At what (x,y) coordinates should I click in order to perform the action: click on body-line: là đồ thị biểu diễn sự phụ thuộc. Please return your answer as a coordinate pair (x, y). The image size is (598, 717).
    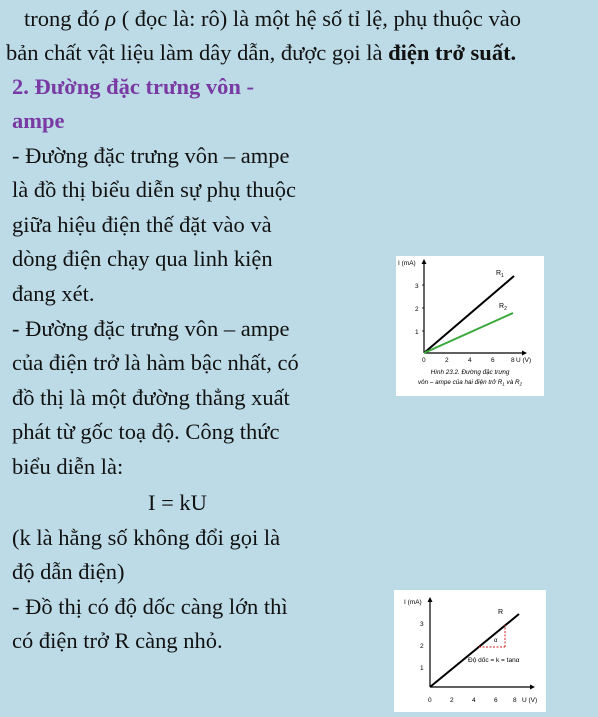
    Looking at the image, I should click on (154, 189).